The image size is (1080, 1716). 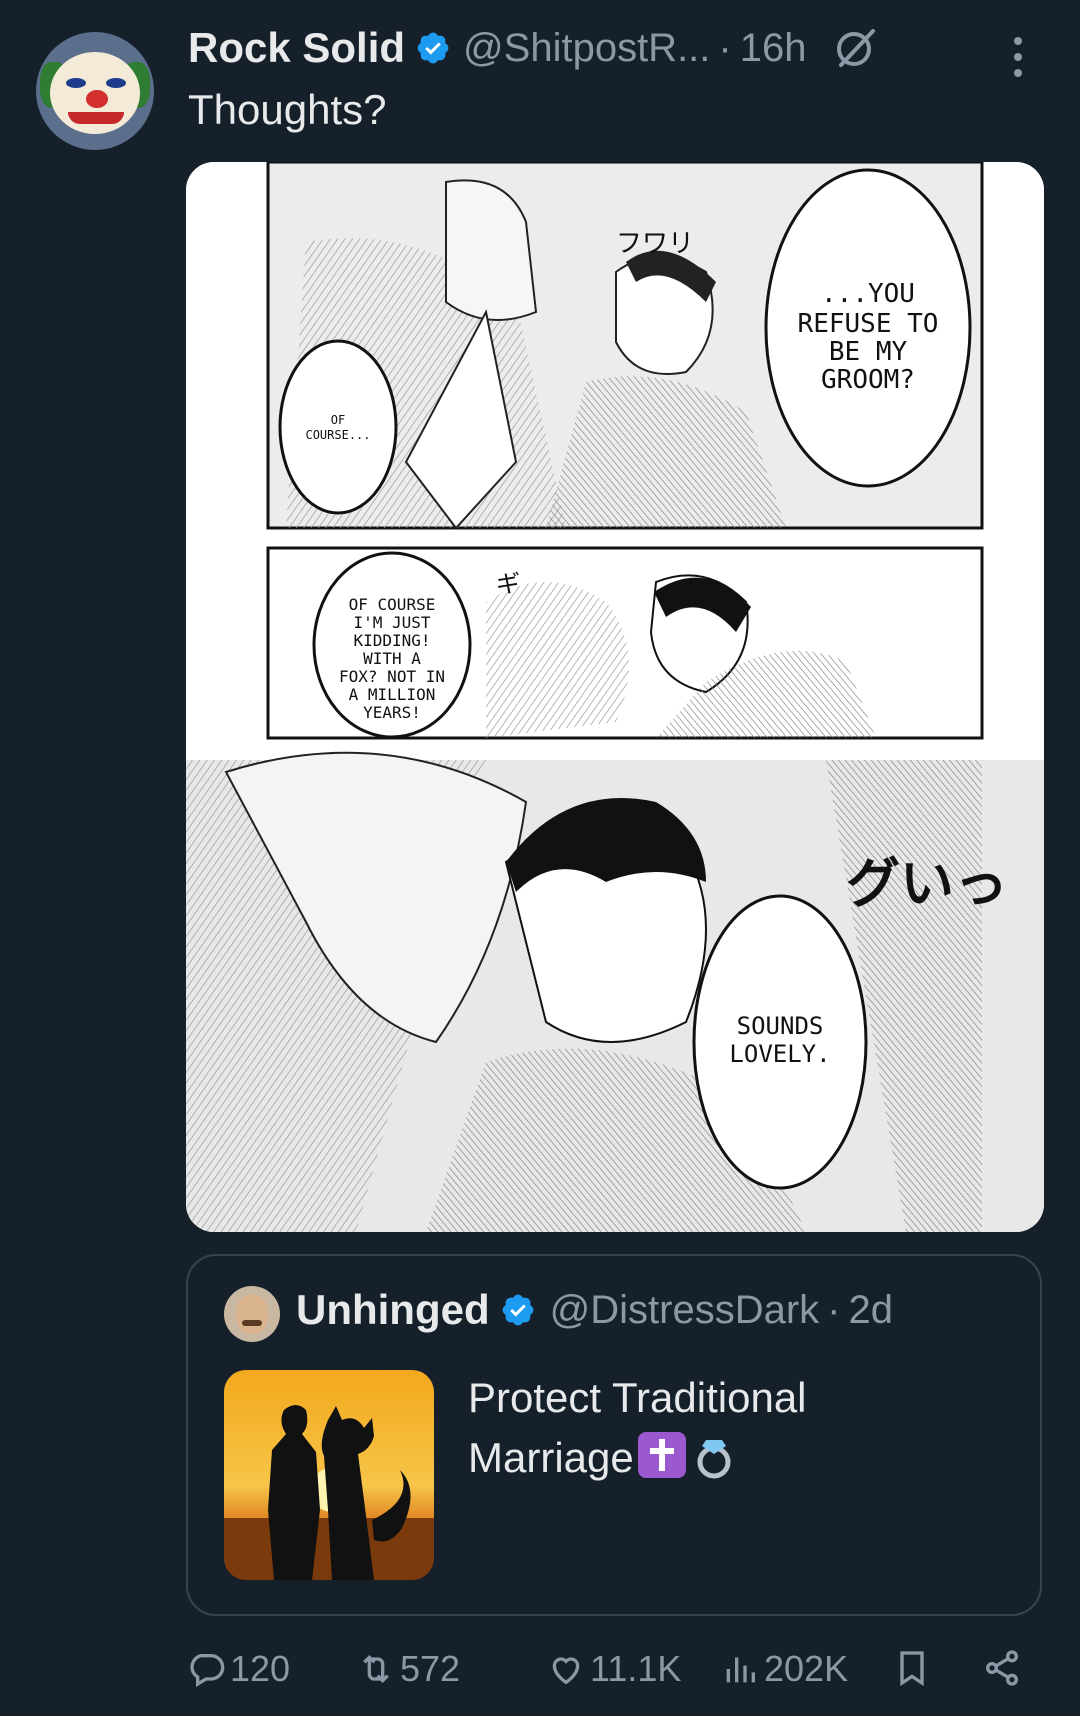 What do you see at coordinates (868, 352) in the screenshot?
I see `svg-text: BE MY` at bounding box center [868, 352].